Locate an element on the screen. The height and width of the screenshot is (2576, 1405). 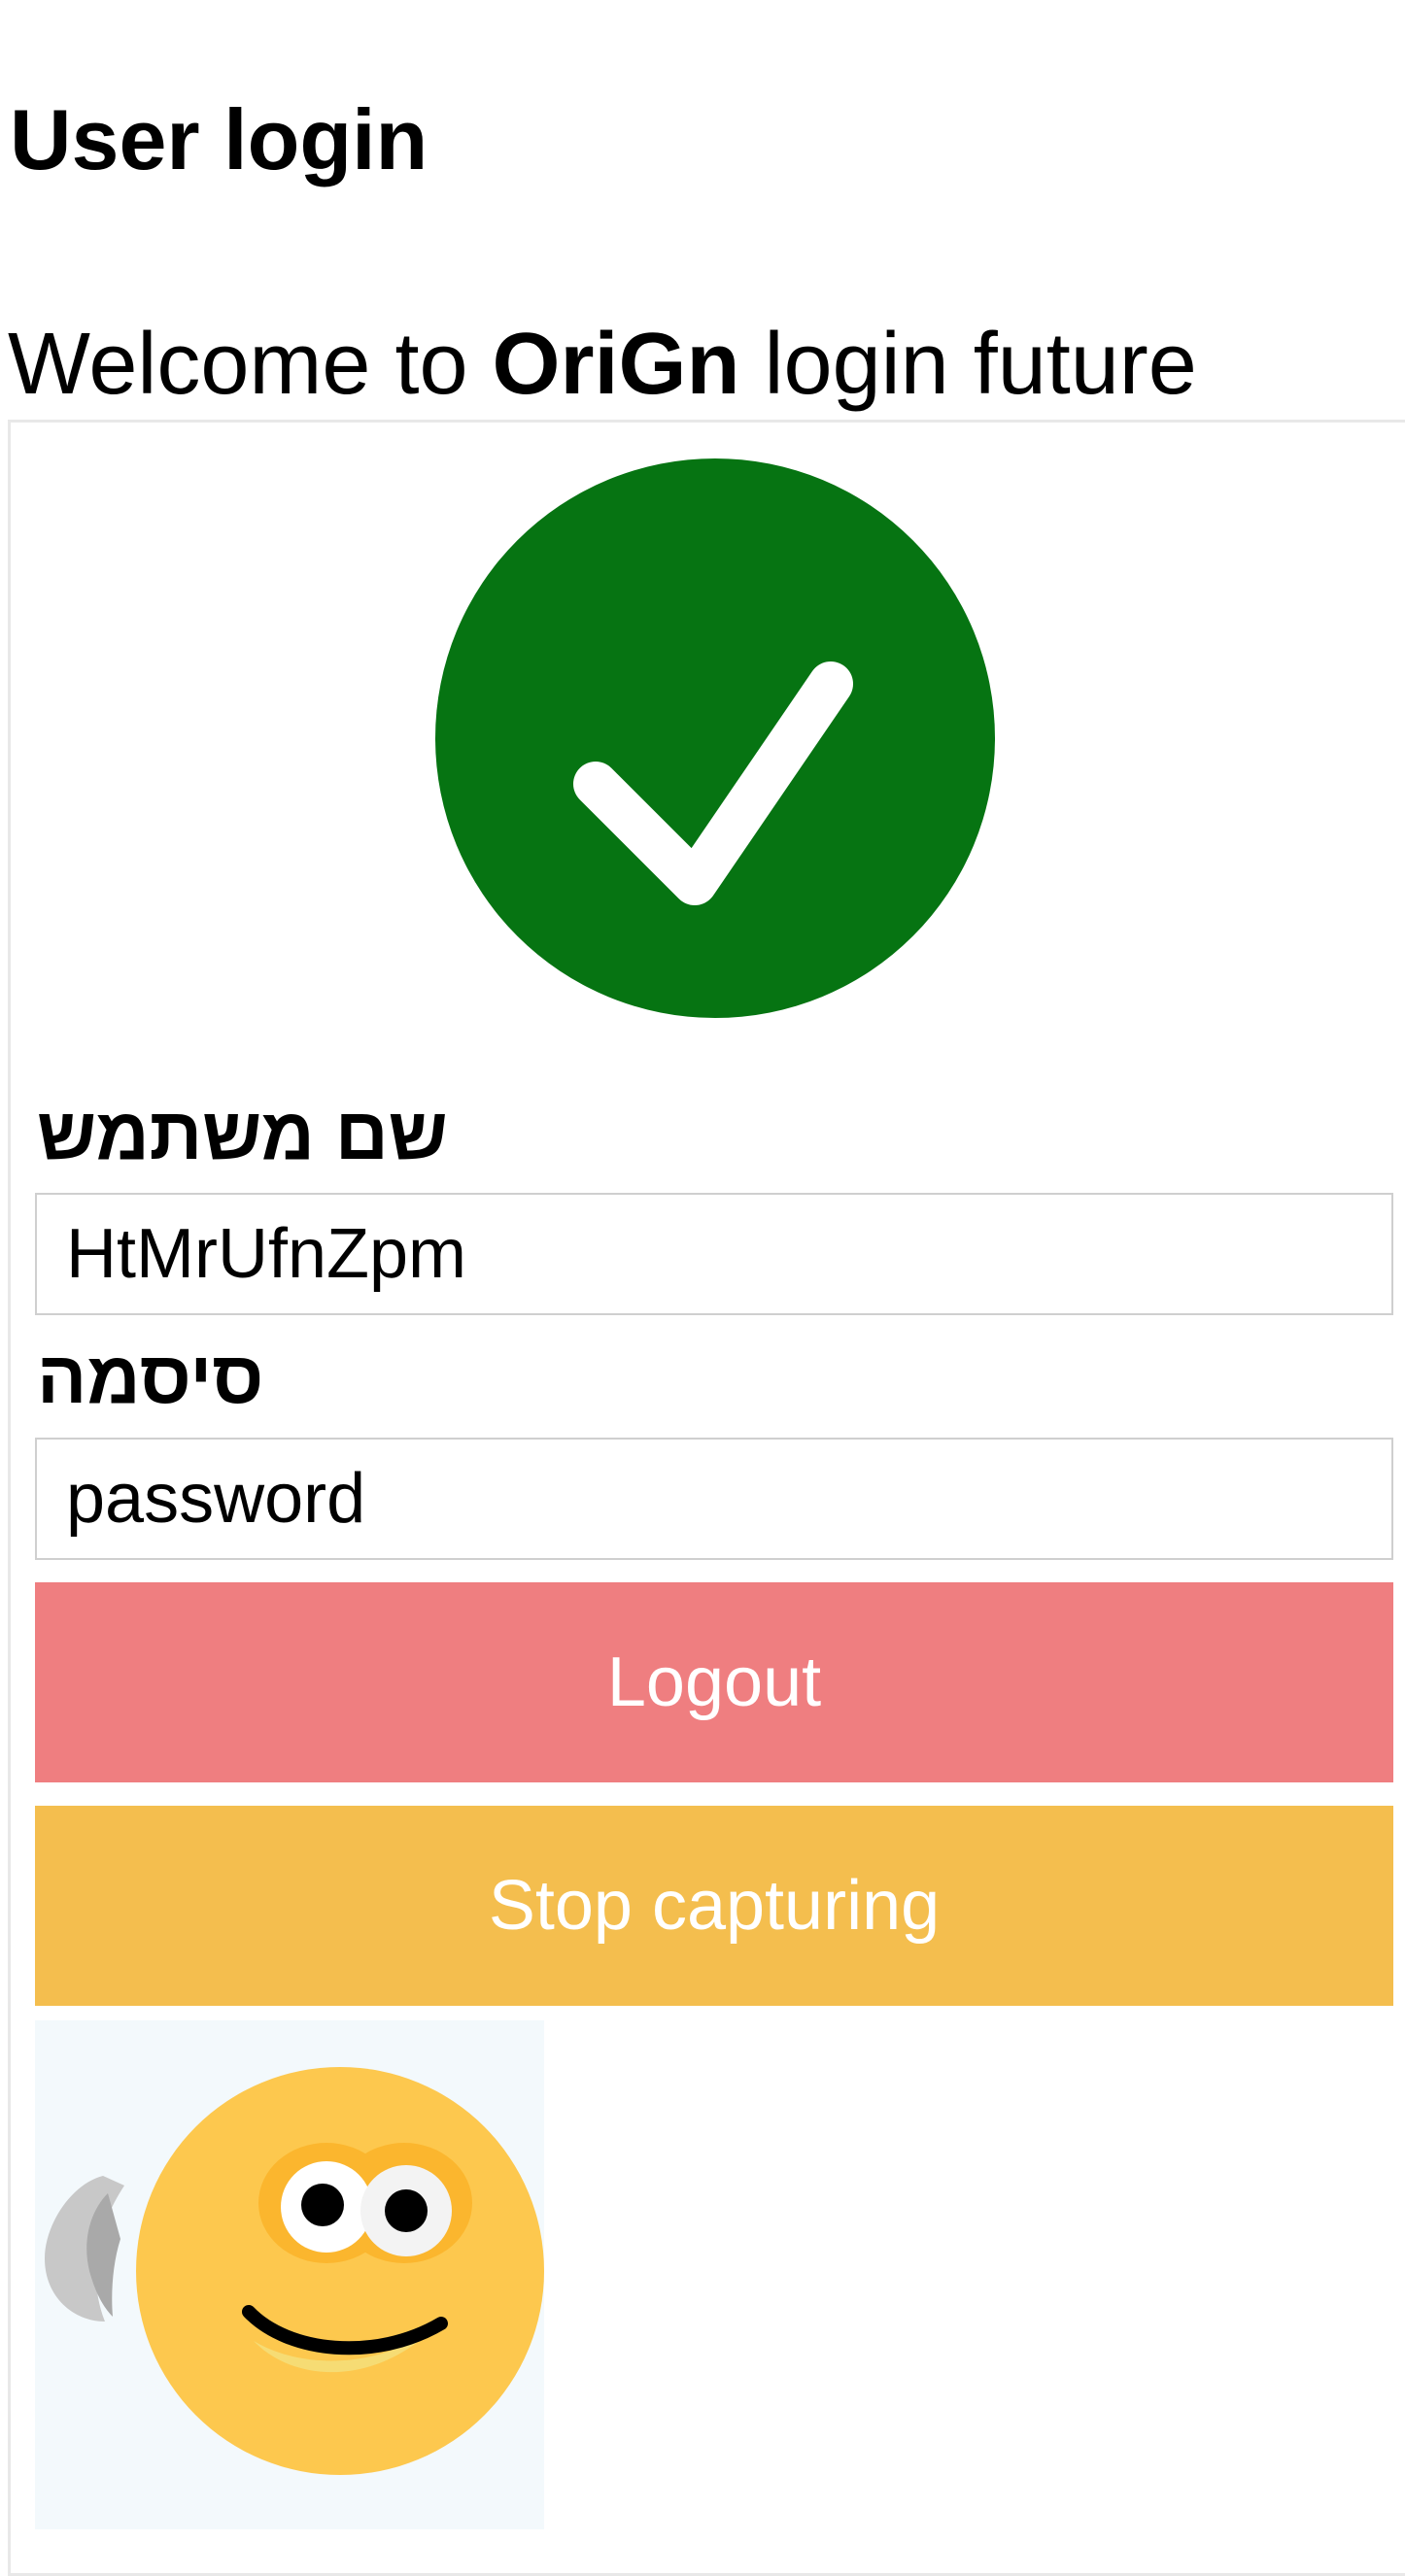
check-circle-background is located at coordinates (715, 738).